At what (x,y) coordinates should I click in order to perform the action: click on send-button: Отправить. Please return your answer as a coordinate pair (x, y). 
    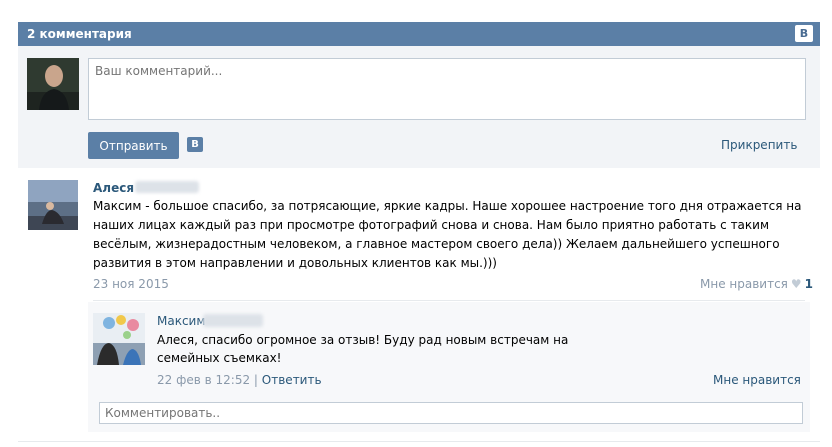
    Looking at the image, I should click on (133, 145).